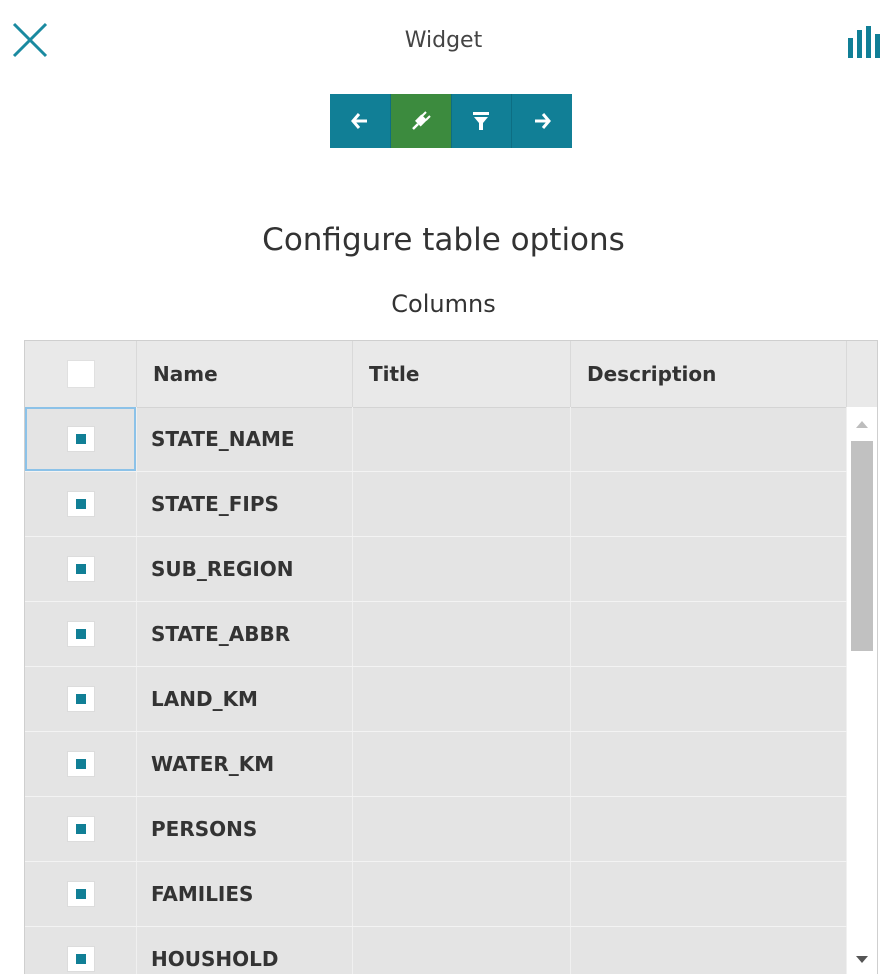 This screenshot has height=974, width=887. I want to click on column-name-cell: WATER_KM, so click(245, 764).